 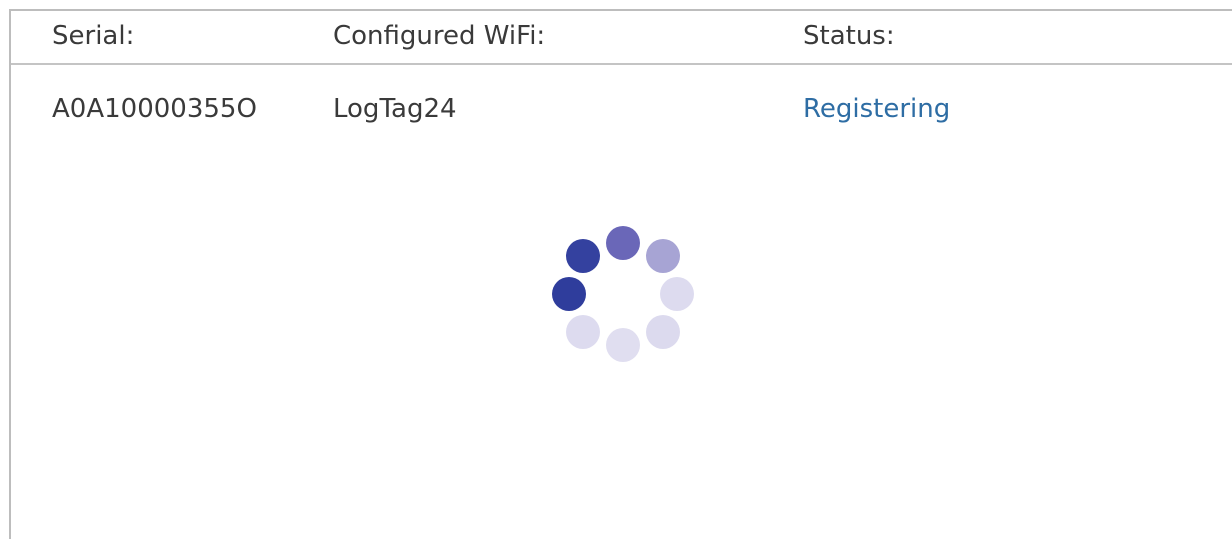 I want to click on wifi-cell: LogTag24, so click(x=395, y=109).